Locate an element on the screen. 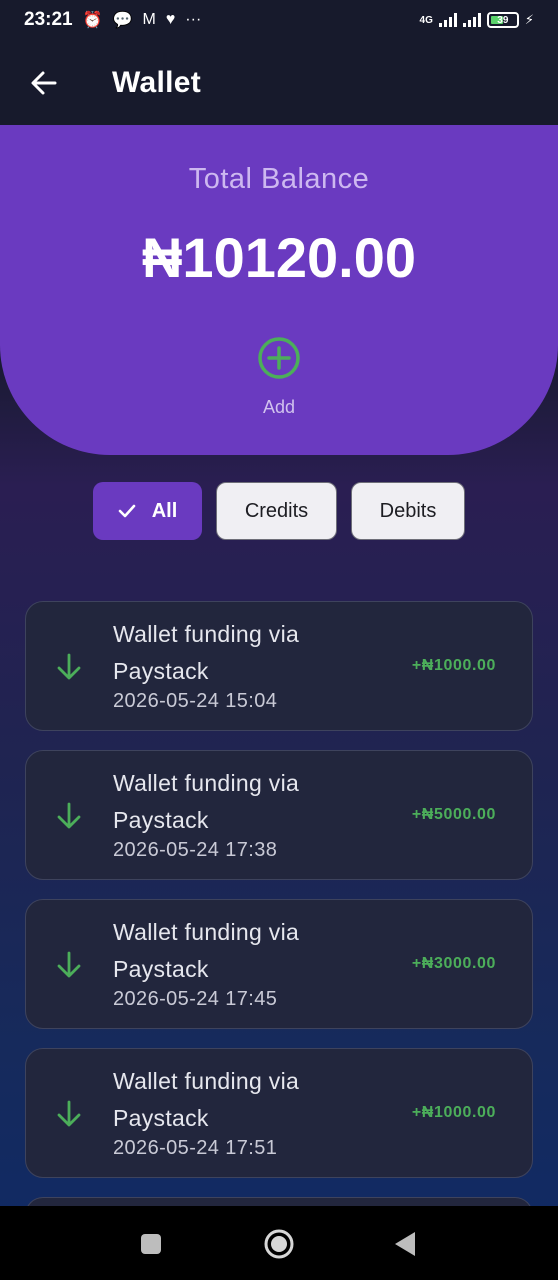 Image resolution: width=558 pixels, height=1280 pixels. home-button is located at coordinates (279, 1244).